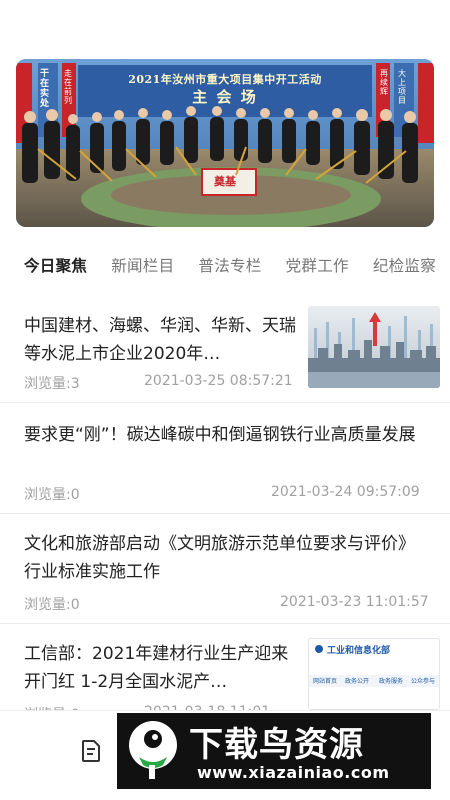 Image resolution: width=450 pixels, height=800 pixels. I want to click on watermark-title: 下载鸟资源, so click(276, 745).